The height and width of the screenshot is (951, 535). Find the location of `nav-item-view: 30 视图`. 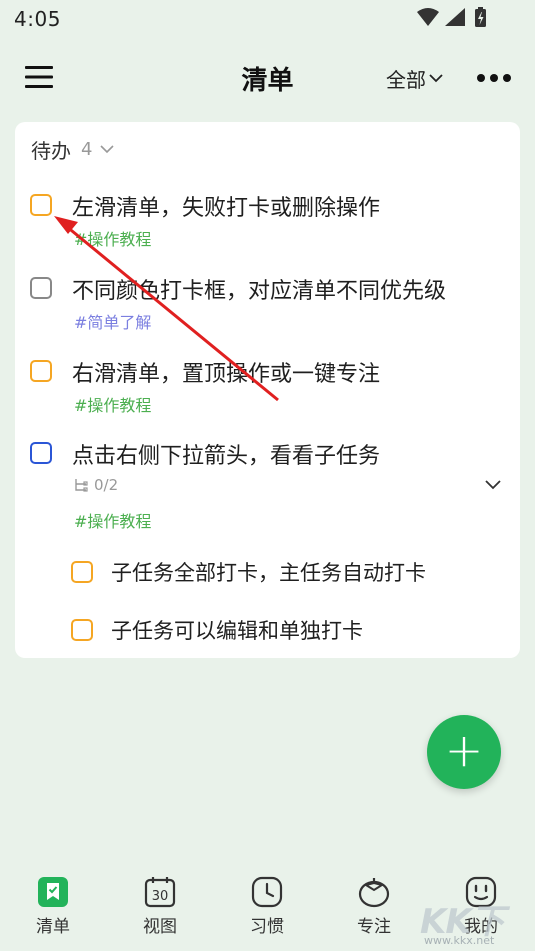

nav-item-view: 30 视图 is located at coordinates (160, 908).